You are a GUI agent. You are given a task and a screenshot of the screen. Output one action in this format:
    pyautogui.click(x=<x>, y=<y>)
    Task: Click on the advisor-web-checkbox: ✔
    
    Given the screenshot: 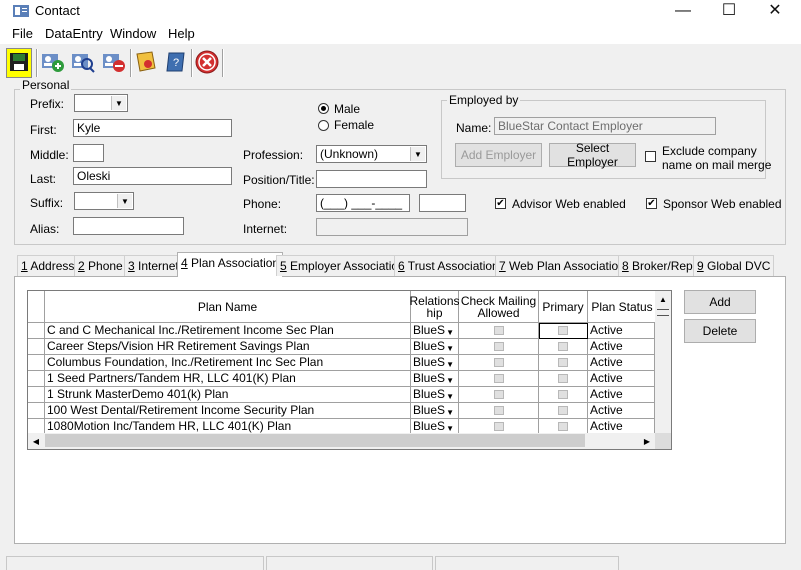 What is the action you would take?
    pyautogui.click(x=500, y=203)
    